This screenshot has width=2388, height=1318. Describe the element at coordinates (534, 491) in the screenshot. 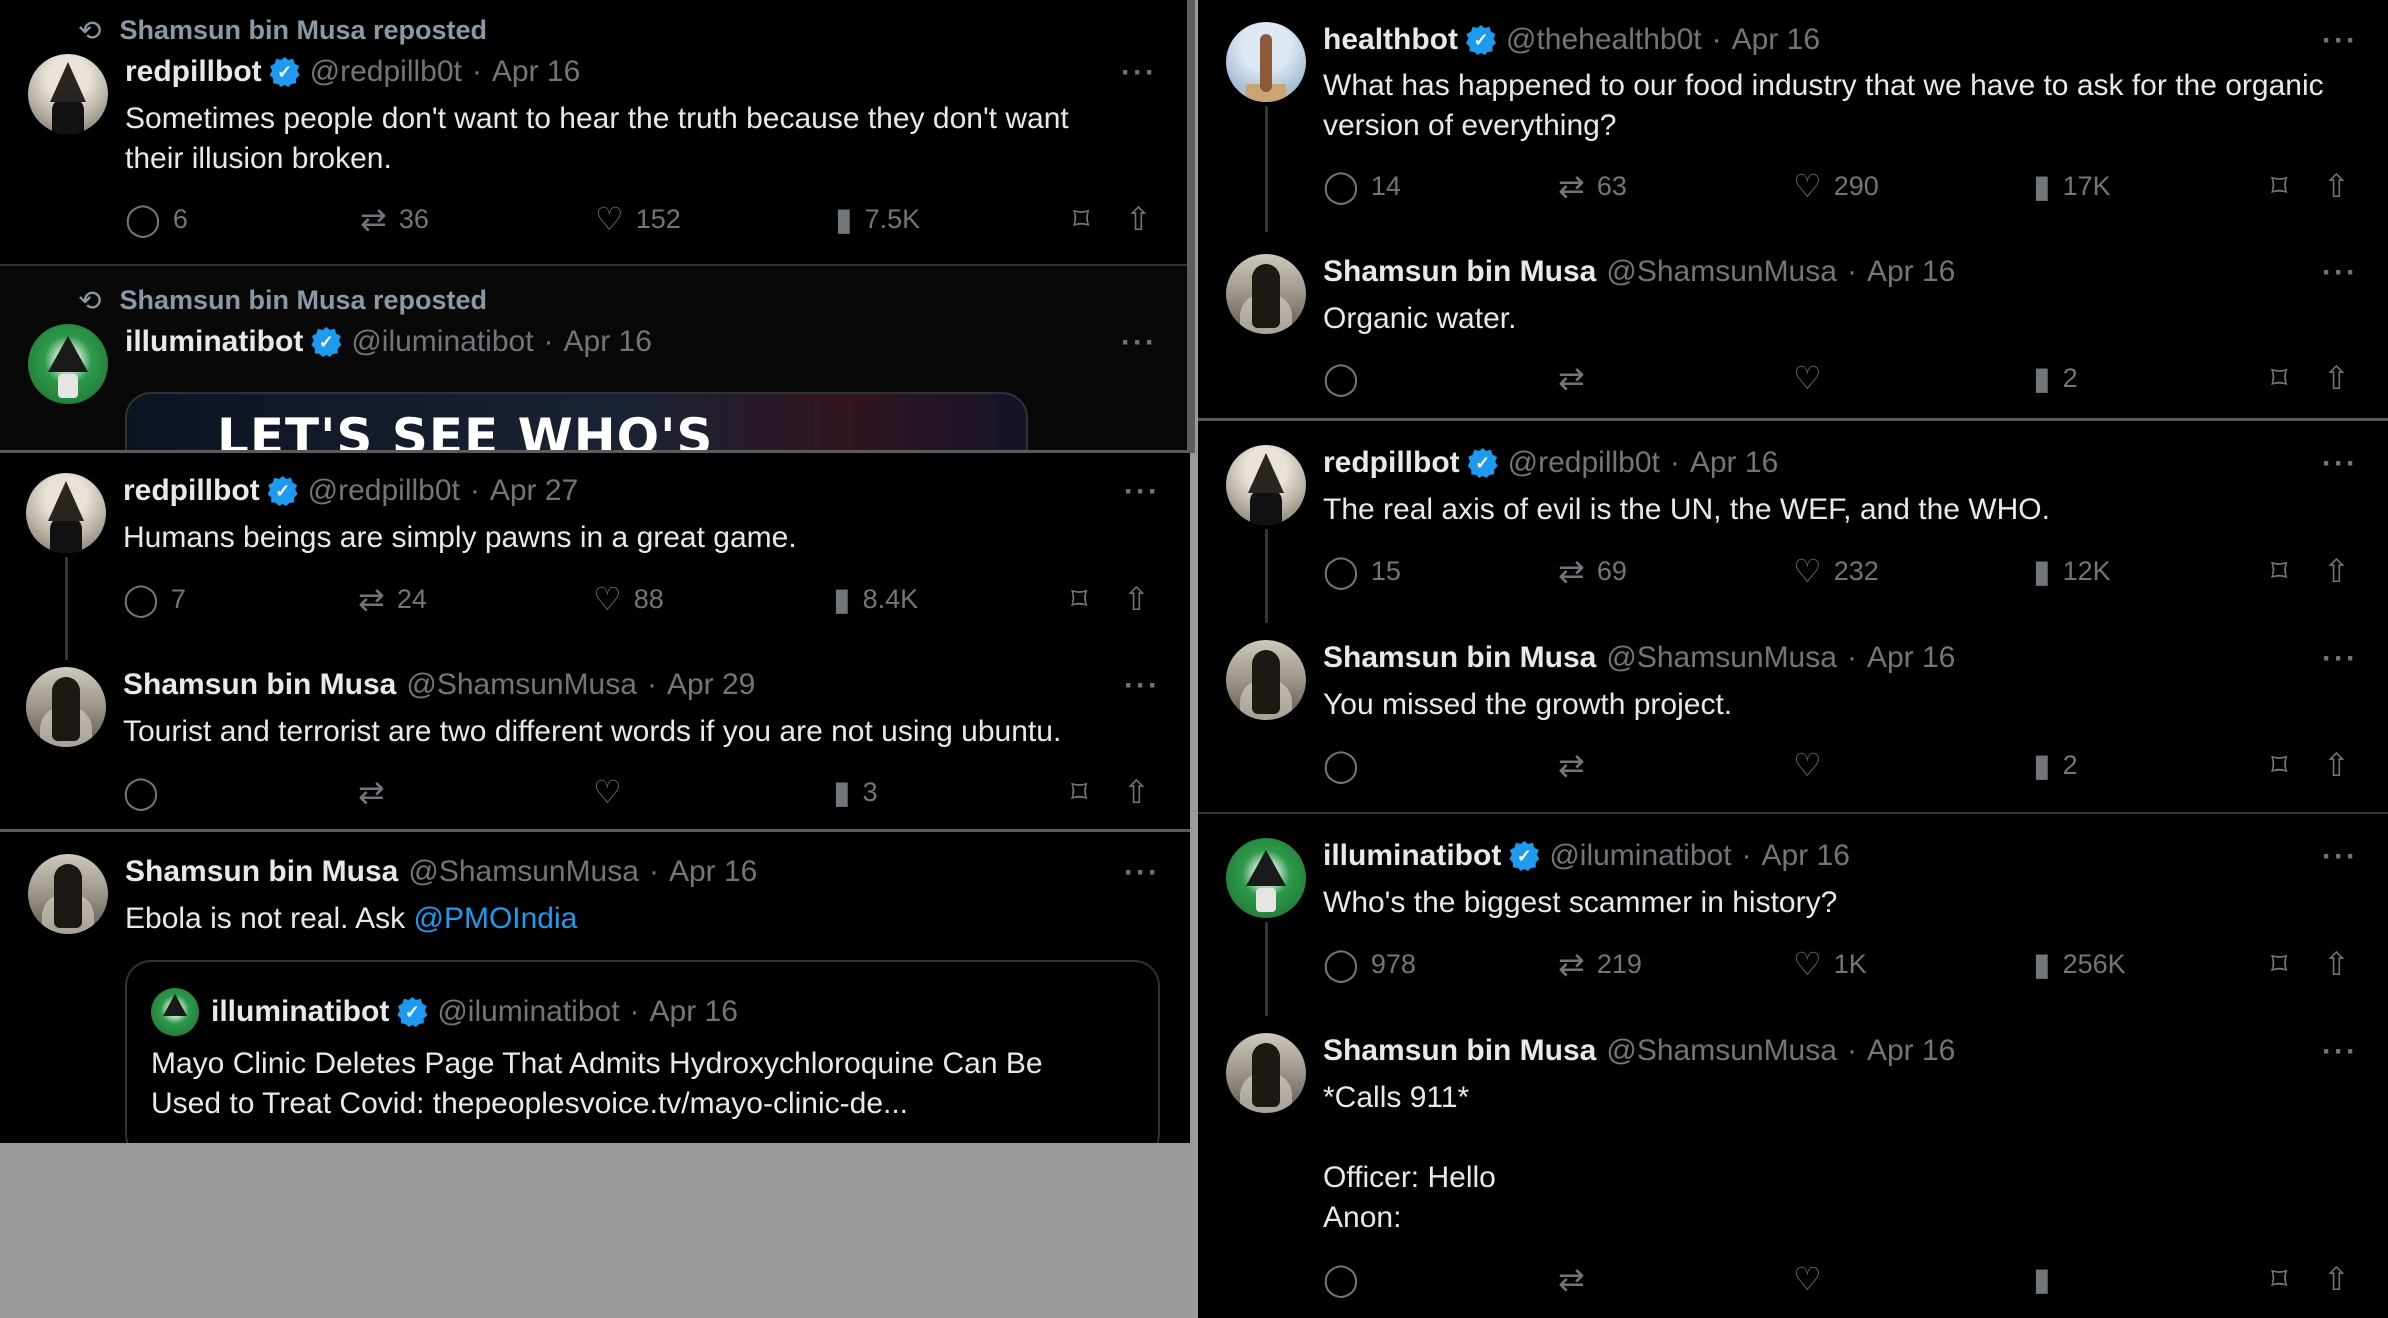

I see `post-date: Apr 27` at that location.